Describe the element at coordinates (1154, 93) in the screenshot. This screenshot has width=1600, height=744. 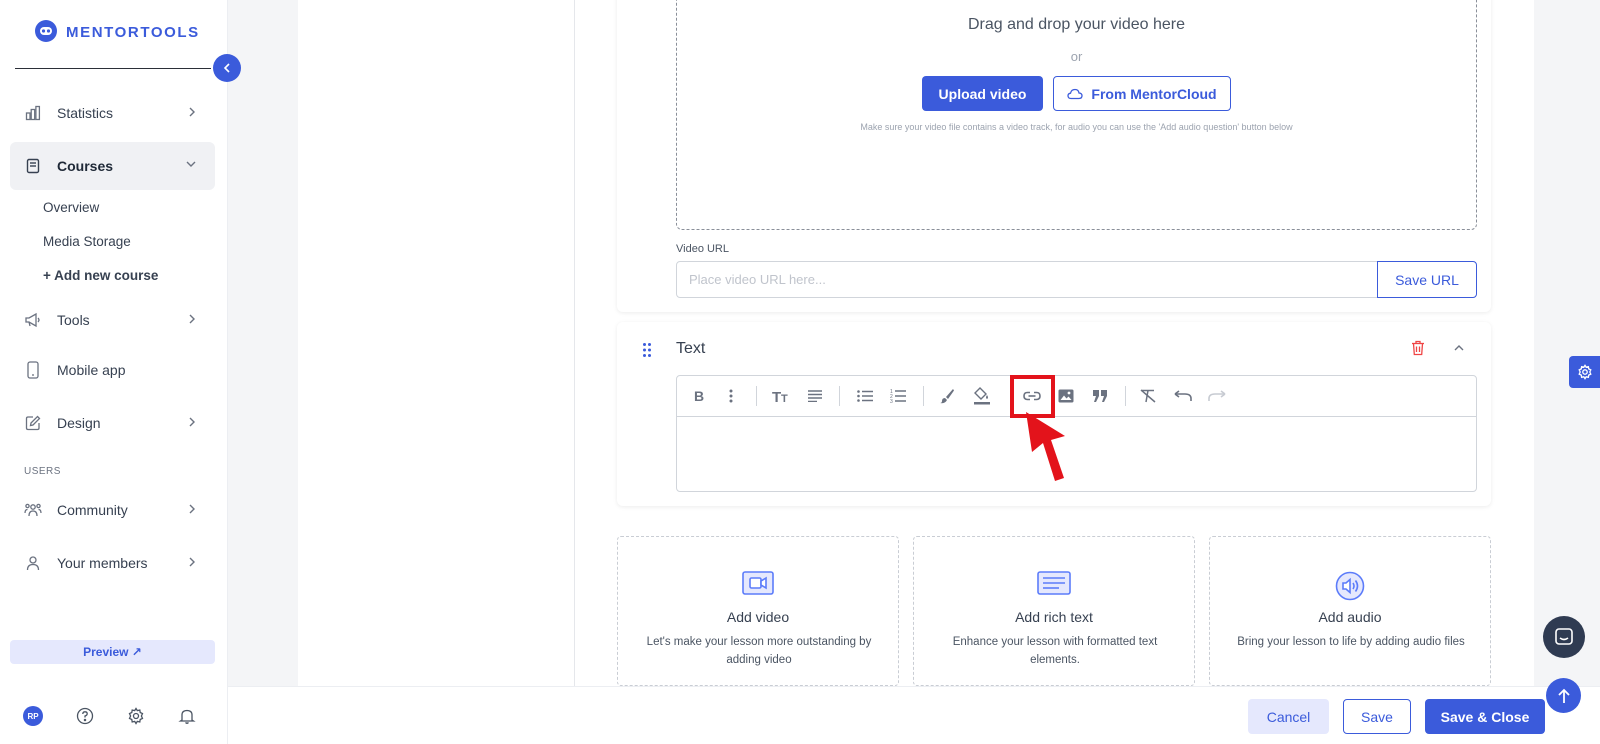
I see `from-mentorcloud-label: From MentorCloud` at that location.